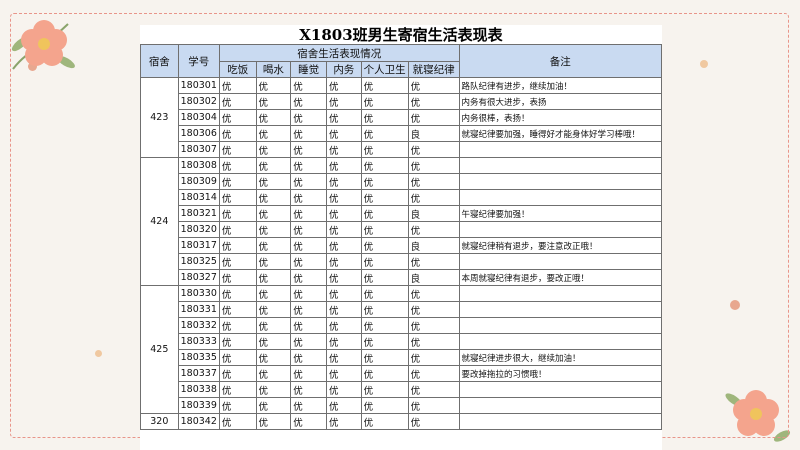 This screenshot has width=800, height=450. Describe the element at coordinates (198, 405) in the screenshot. I see `student-id-cell: 180339` at that location.